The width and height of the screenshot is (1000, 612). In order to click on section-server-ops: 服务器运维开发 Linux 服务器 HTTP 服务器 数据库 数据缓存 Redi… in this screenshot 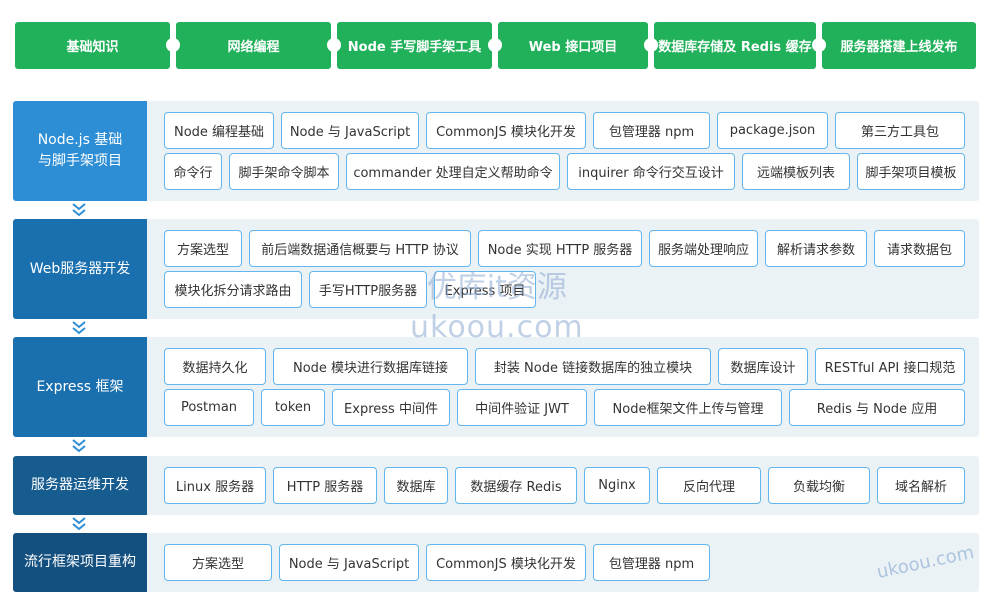, I will do `click(496, 485)`.